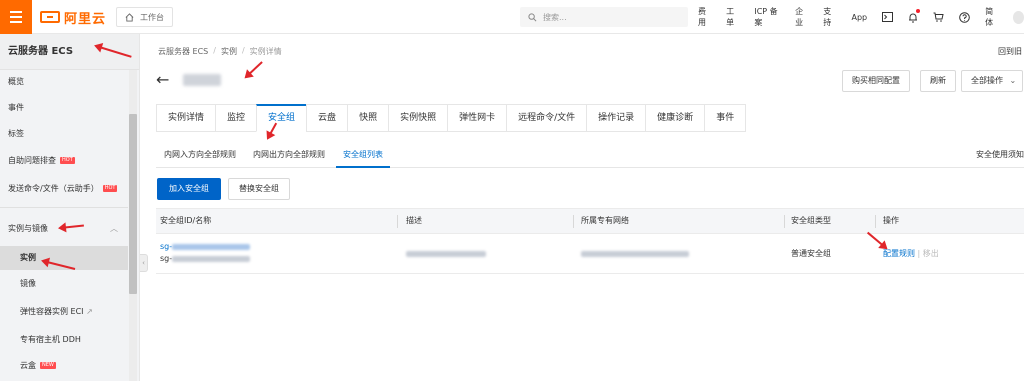  I want to click on terminal-icon, so click(888, 17).